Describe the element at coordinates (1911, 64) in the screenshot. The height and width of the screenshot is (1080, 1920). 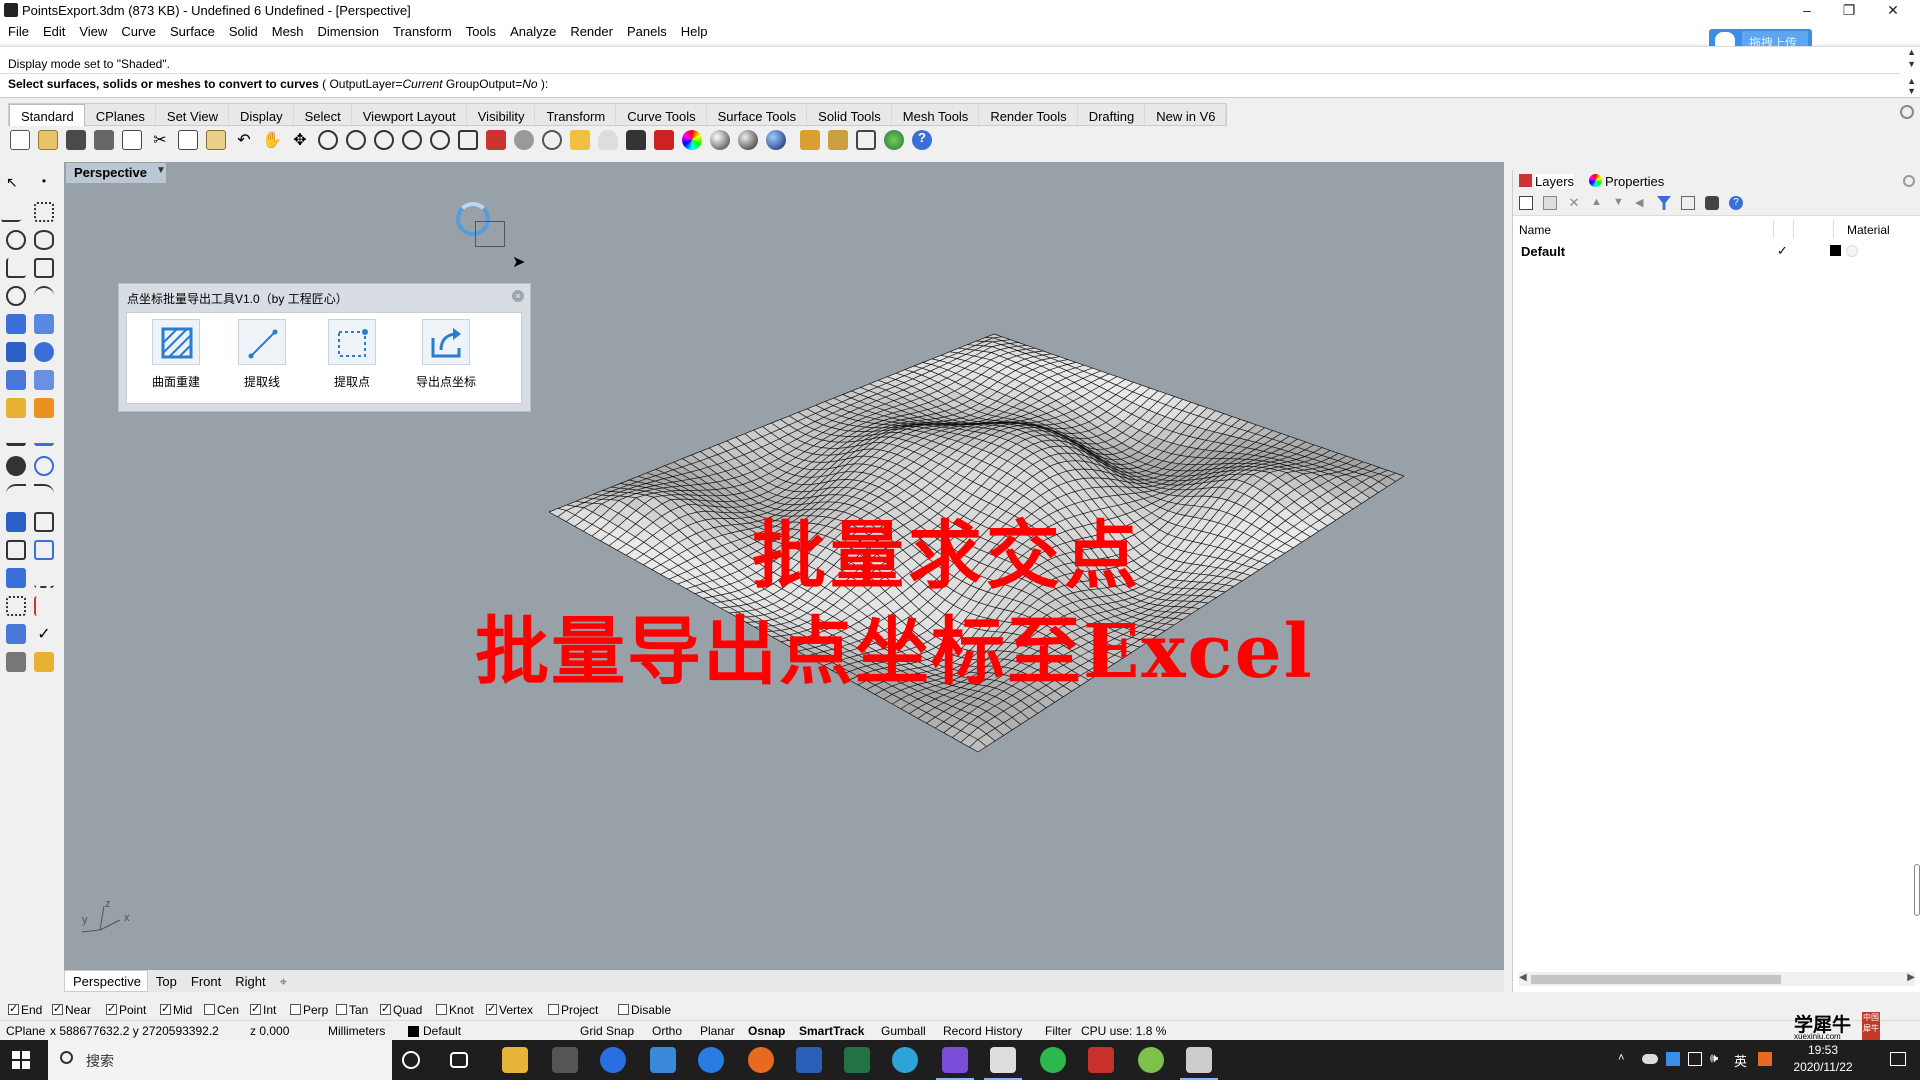
I see `command-scroll-down-icon: ▼` at that location.